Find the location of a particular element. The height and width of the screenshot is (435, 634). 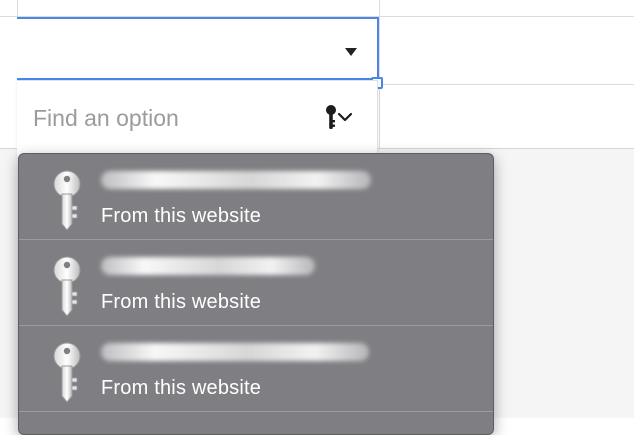

select-cell is located at coordinates (198, 48).